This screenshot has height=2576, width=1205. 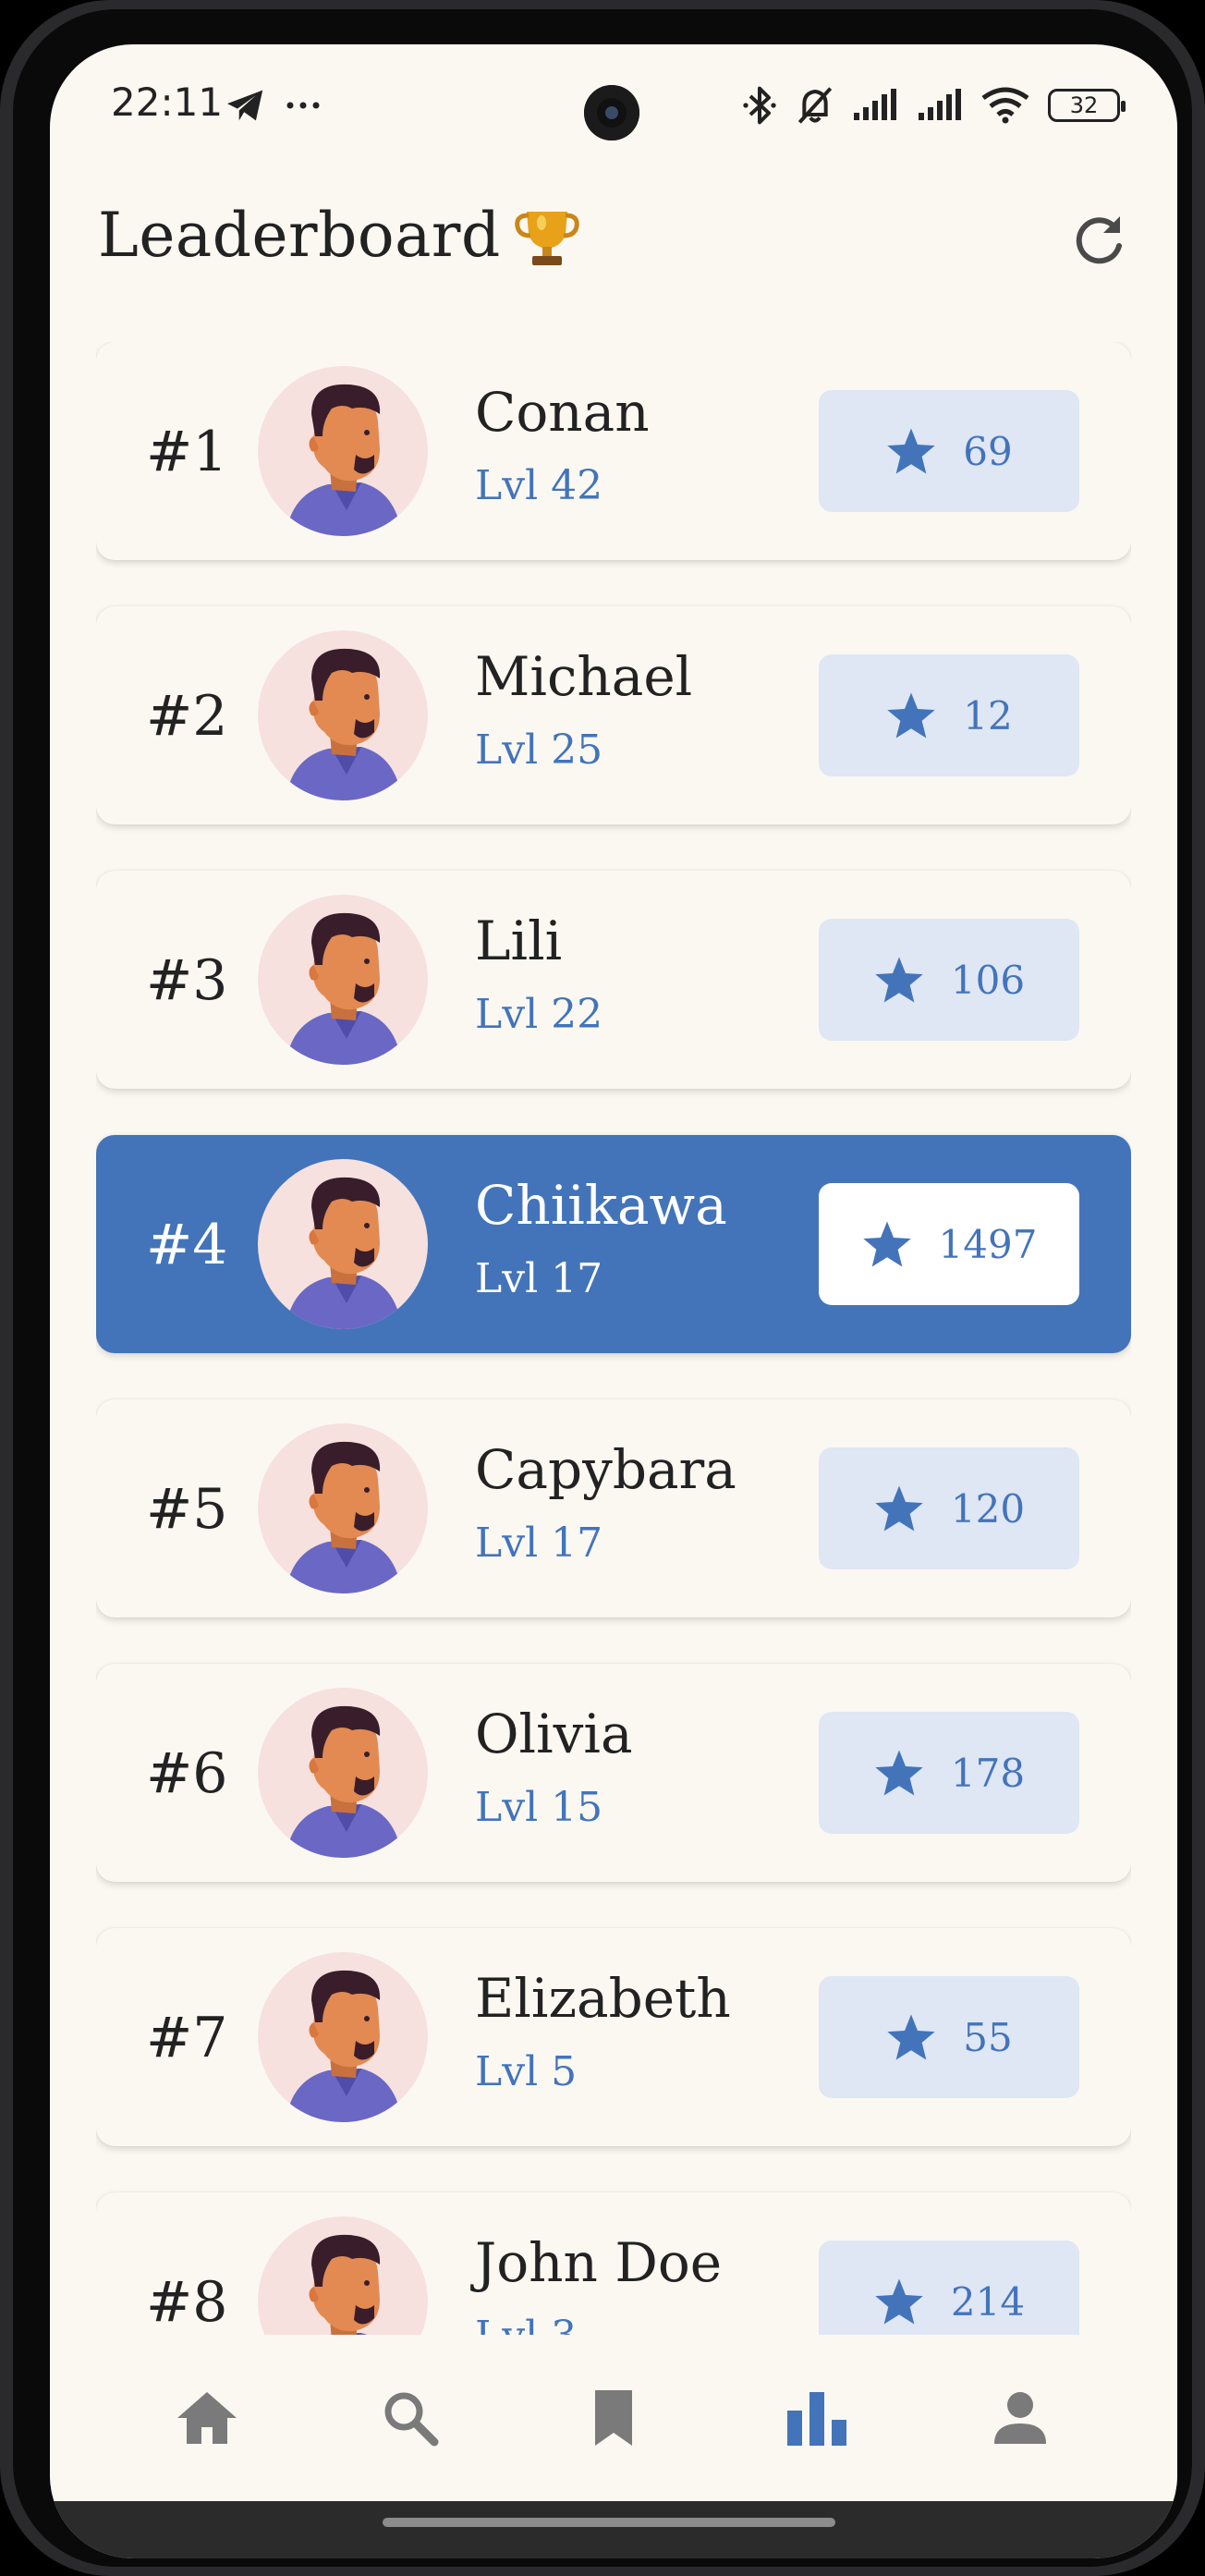 I want to click on gesture-bar, so click(x=613, y=2529).